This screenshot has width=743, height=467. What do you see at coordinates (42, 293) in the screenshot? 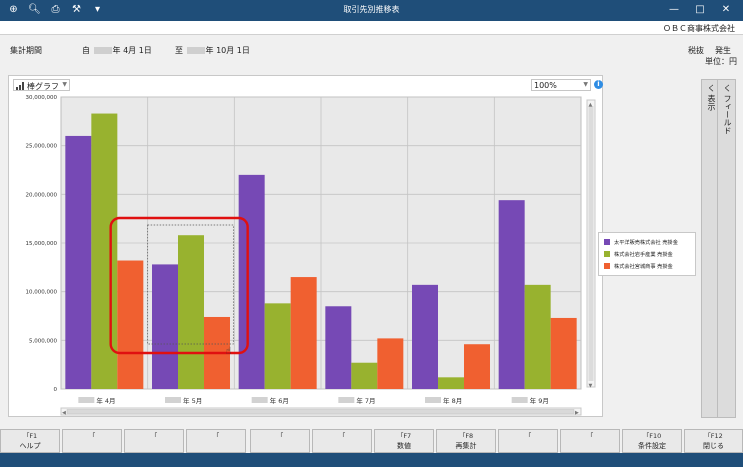
I see `y-tick-label: 10,000,000` at bounding box center [42, 293].